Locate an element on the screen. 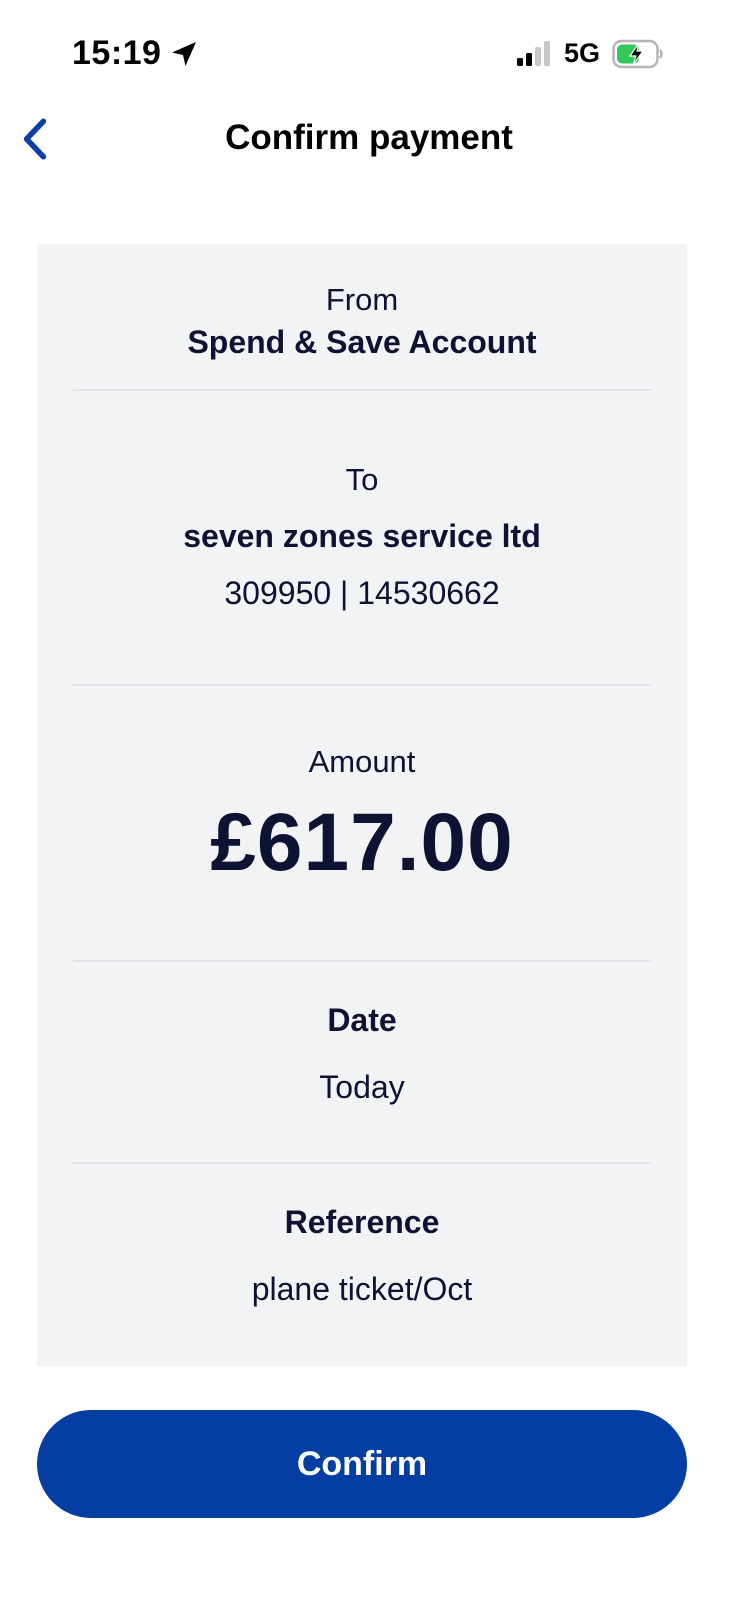 The height and width of the screenshot is (1600, 738). status-indicators: 5G is located at coordinates (590, 53).